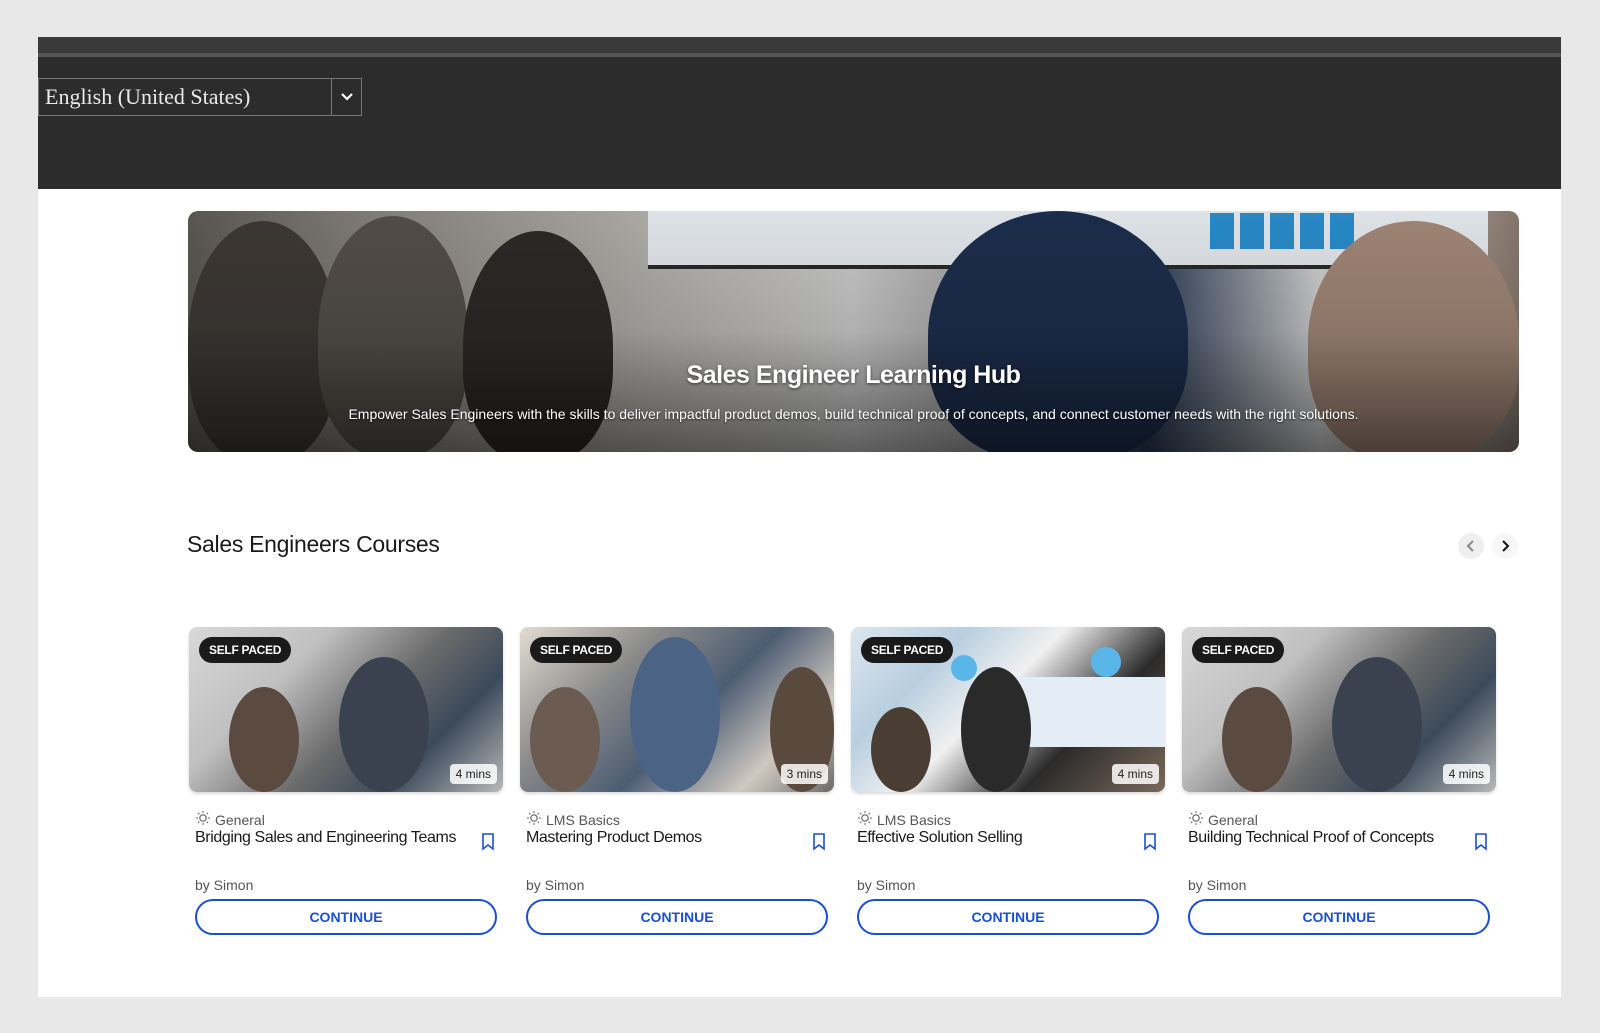  What do you see at coordinates (853, 375) in the screenshot?
I see `hero-title: Sales Engineer Learning Hub` at bounding box center [853, 375].